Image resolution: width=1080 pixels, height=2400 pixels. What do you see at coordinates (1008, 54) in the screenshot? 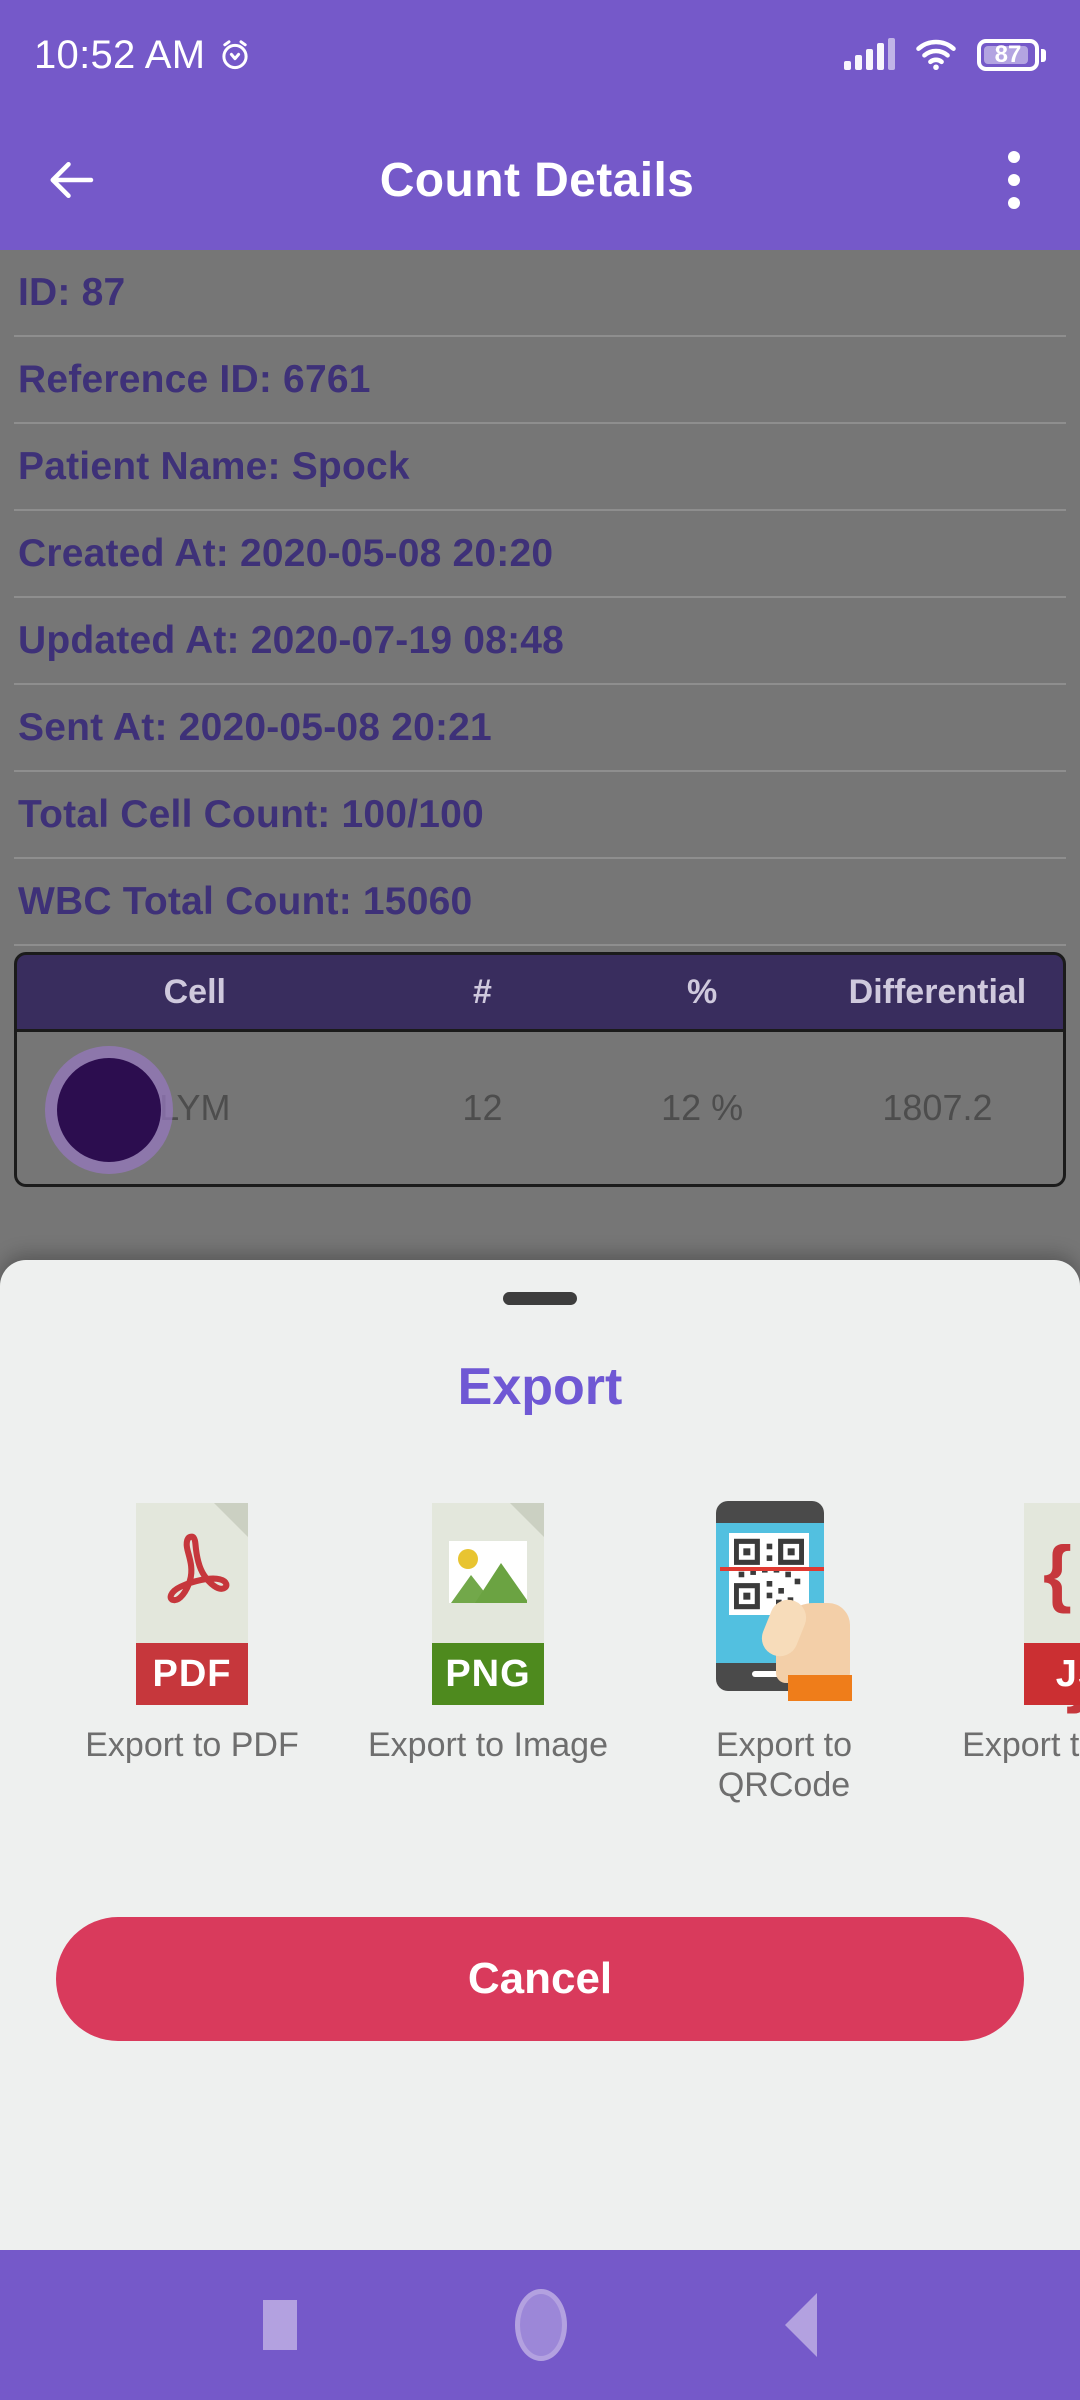
I see `battery-percent: 87` at bounding box center [1008, 54].